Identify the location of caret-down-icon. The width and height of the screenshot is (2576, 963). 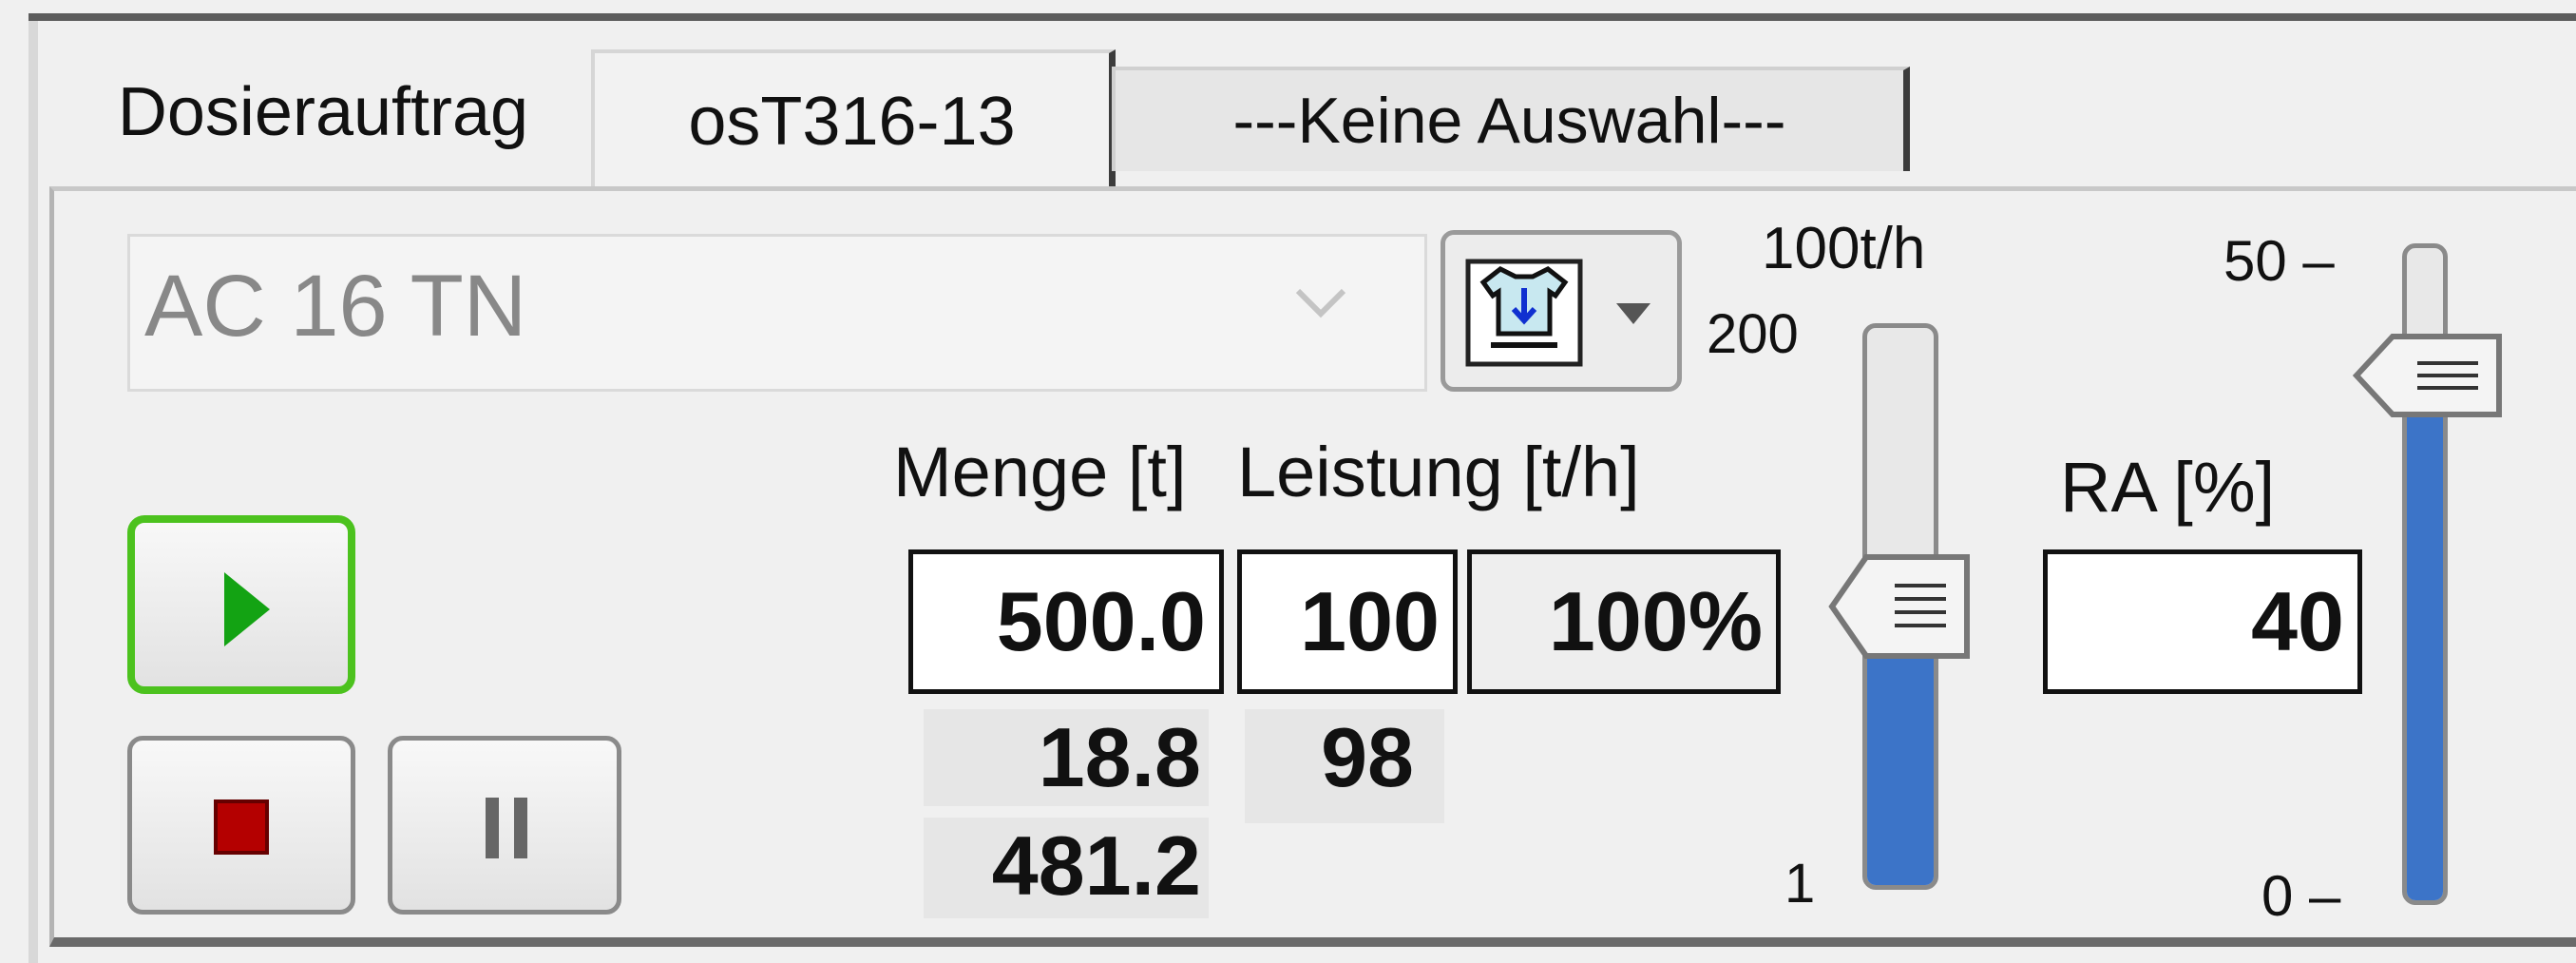
(1633, 315).